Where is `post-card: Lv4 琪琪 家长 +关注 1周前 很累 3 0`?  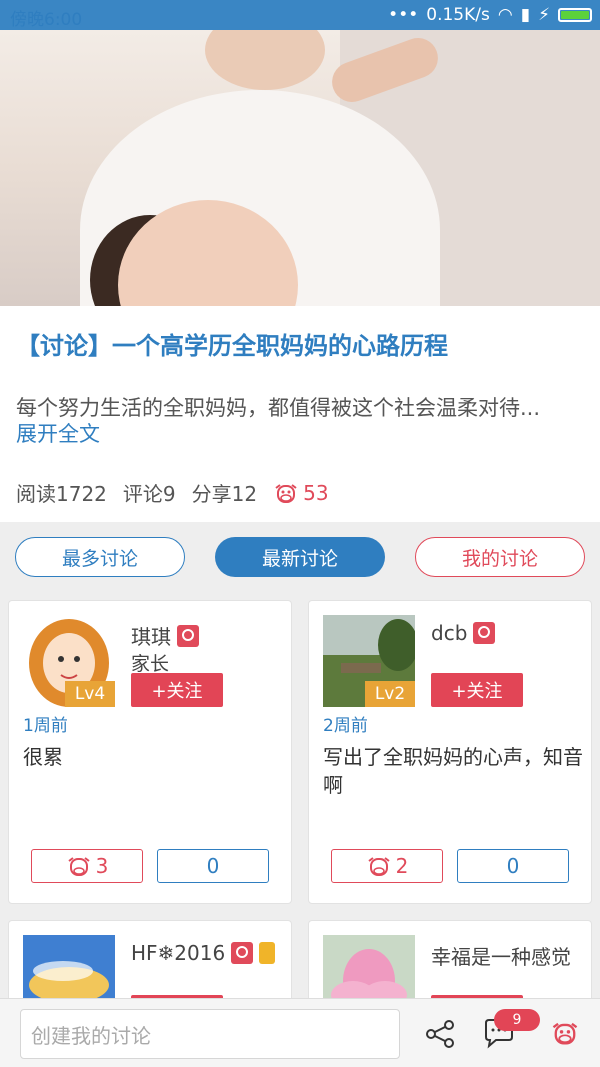 post-card: Lv4 琪琪 家长 +关注 1周前 很累 3 0 is located at coordinates (150, 752).